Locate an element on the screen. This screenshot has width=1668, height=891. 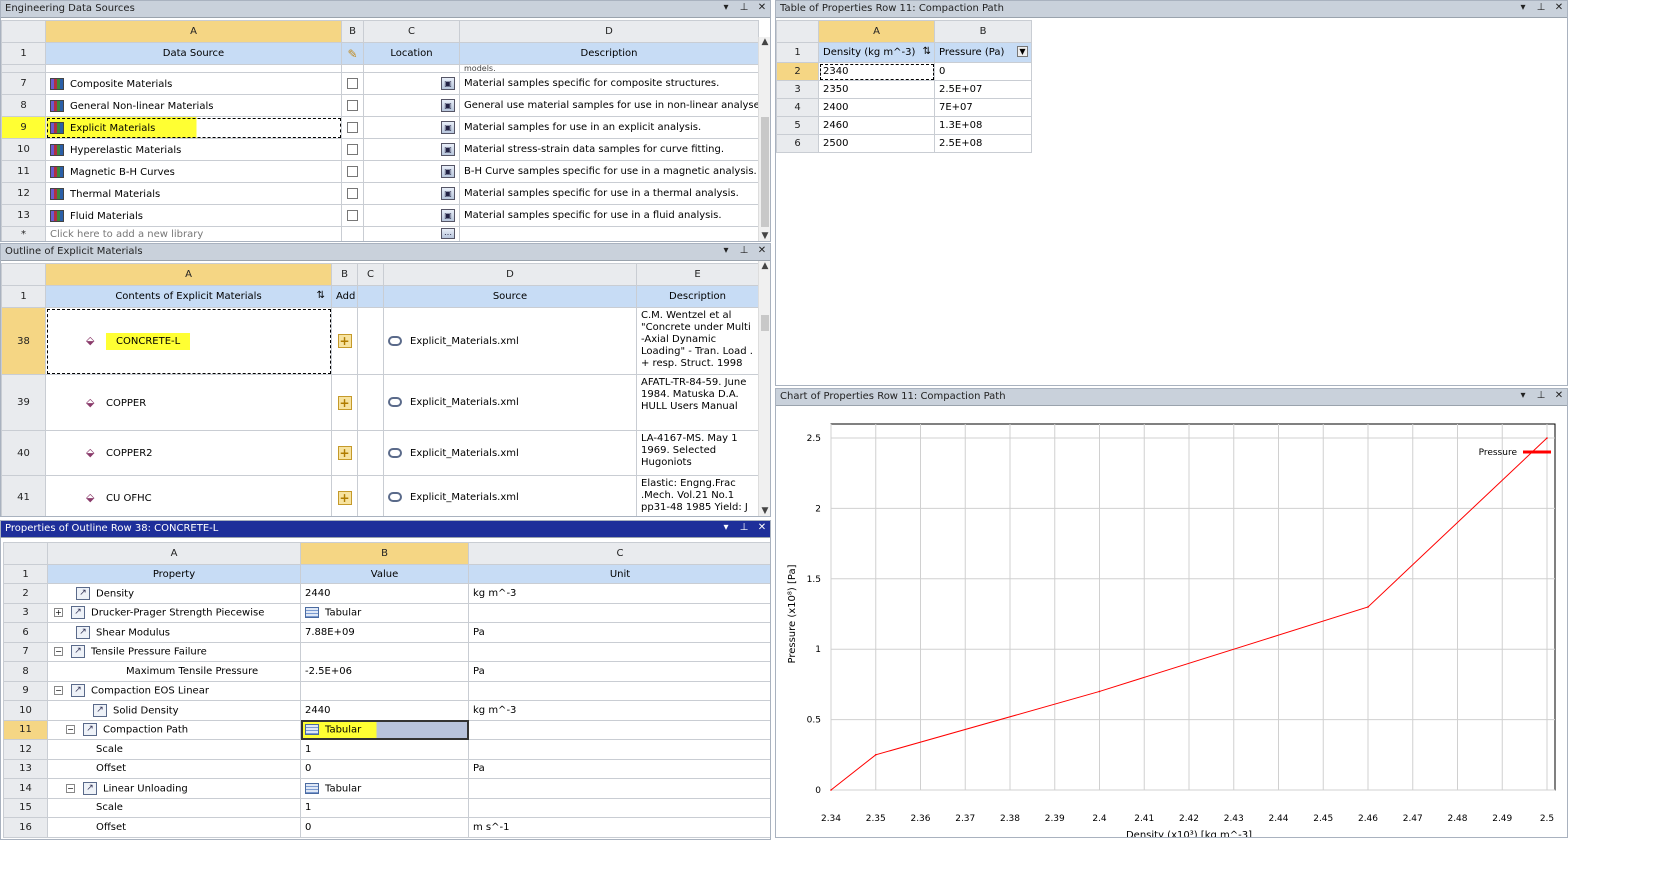
property-row: 7− ↗ Tensile Pressure Failure is located at coordinates (386, 651).